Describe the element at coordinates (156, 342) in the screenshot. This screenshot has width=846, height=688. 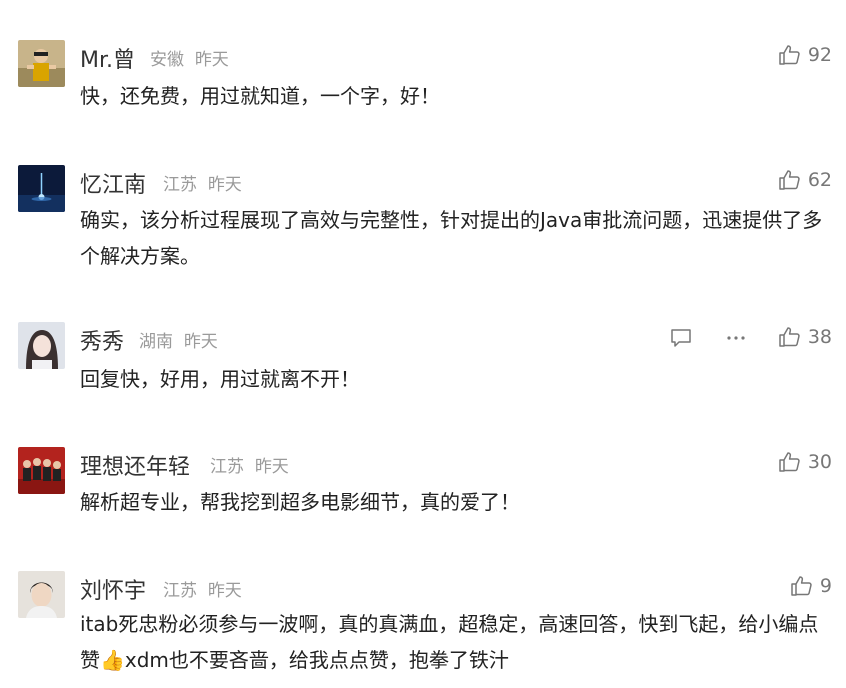
I see `location: 湖南` at that location.